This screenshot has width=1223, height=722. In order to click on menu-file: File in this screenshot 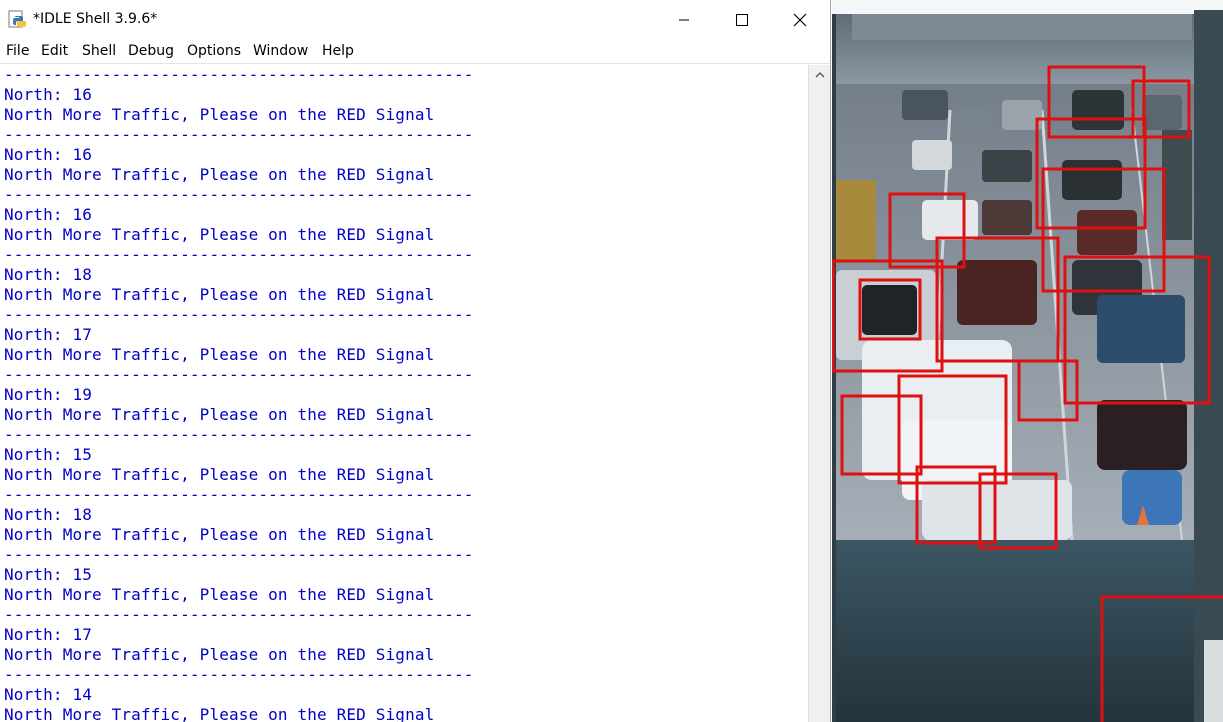, I will do `click(17, 51)`.